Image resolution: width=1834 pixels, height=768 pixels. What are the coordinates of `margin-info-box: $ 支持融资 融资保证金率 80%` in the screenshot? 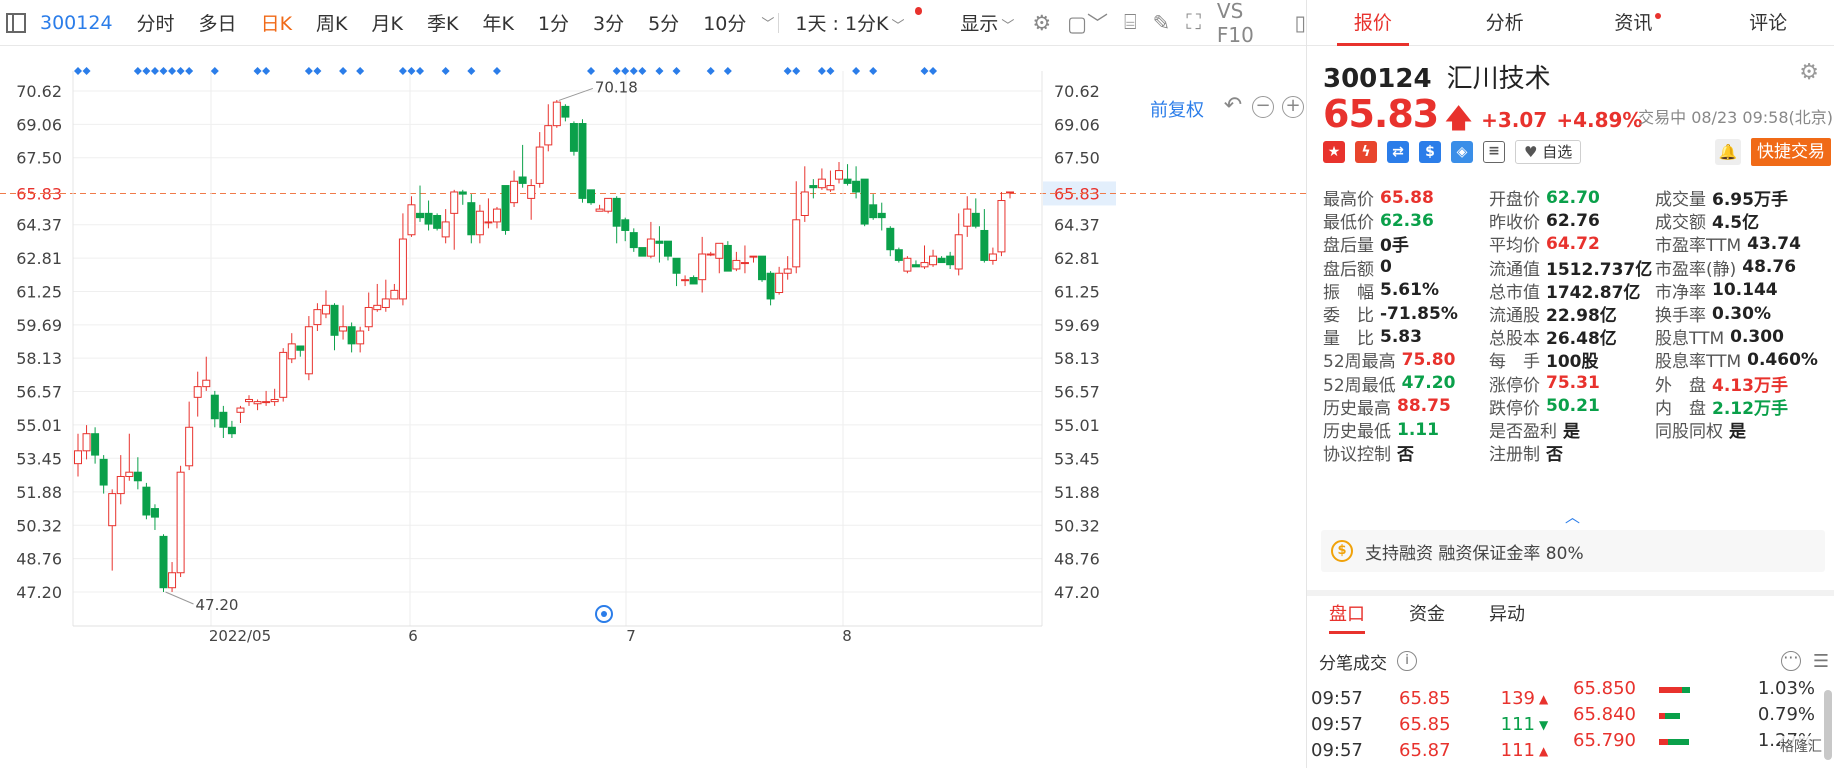 It's located at (1573, 551).